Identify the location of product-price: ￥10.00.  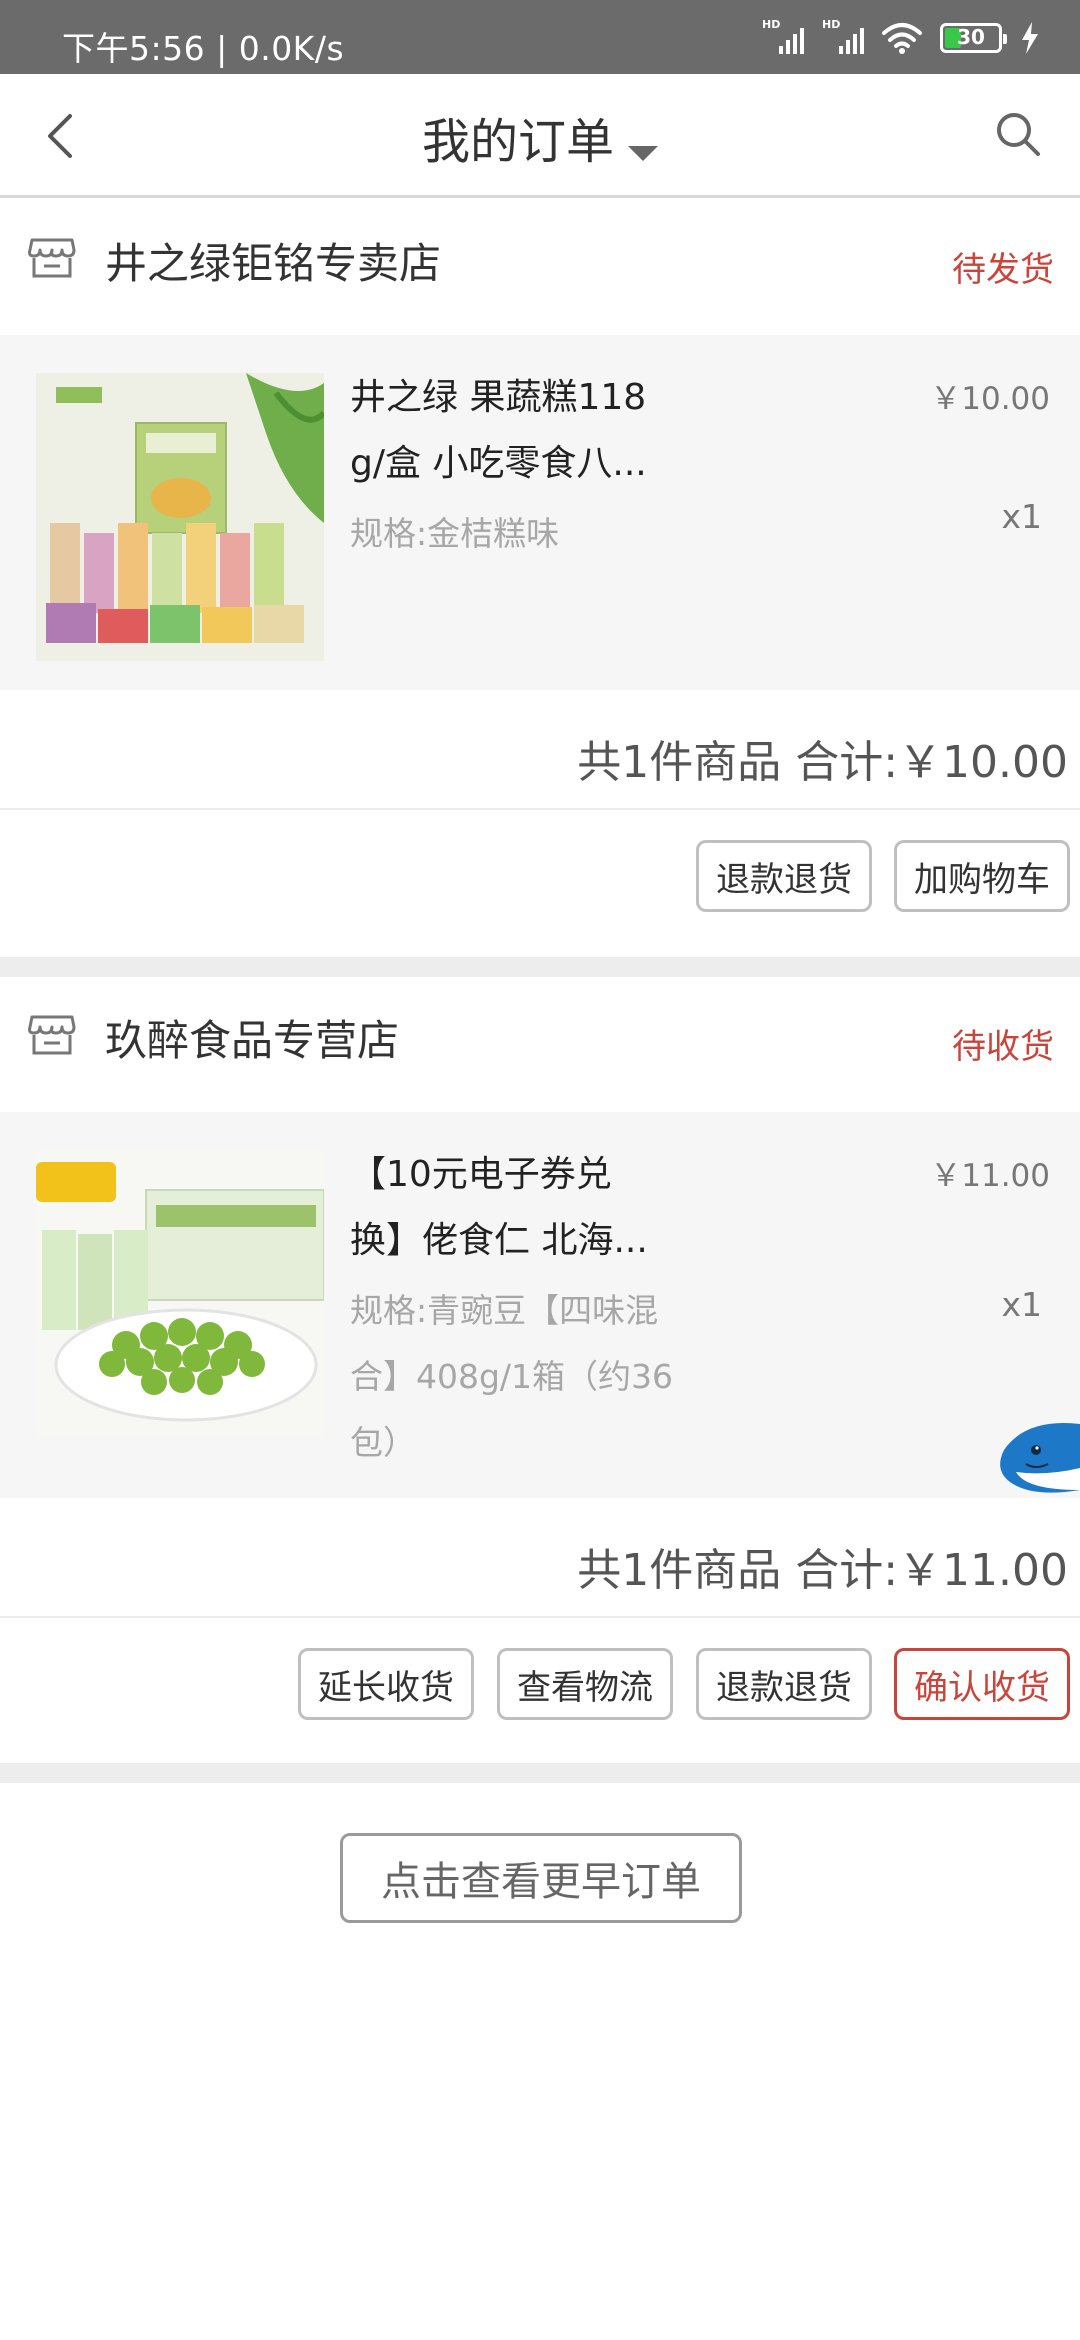
(990, 399).